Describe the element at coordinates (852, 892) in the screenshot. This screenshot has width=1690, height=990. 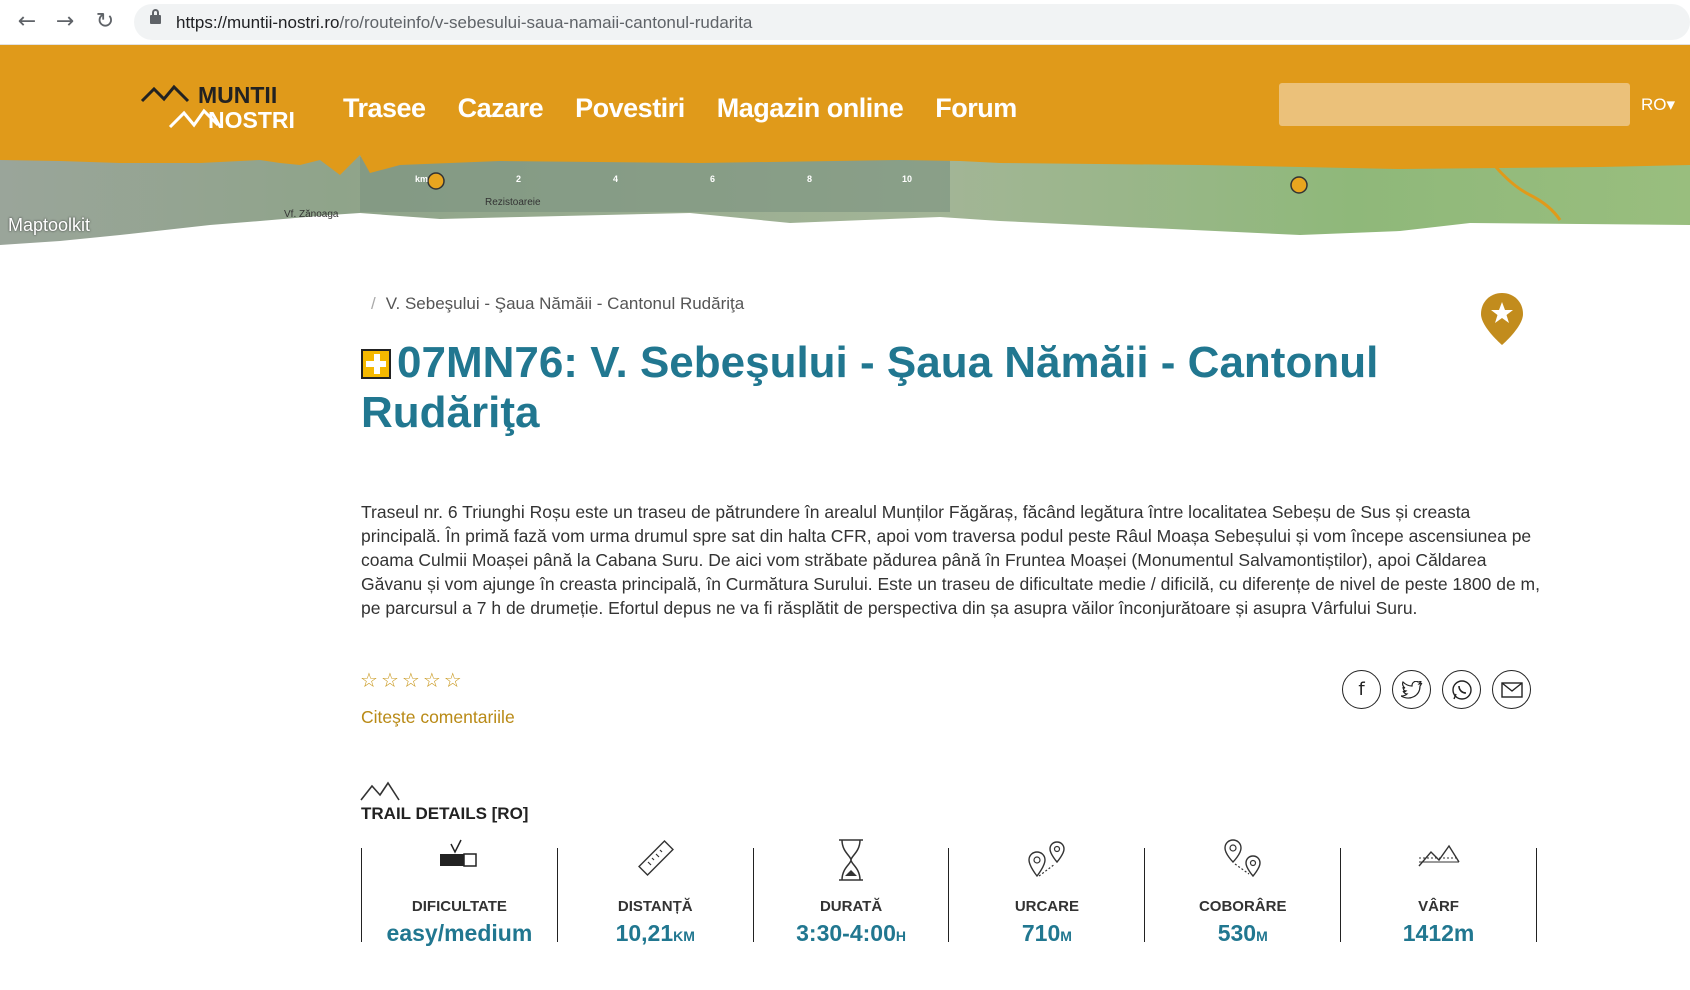
I see `detail-duration: DURATĂ 3:30-4:00H` at that location.